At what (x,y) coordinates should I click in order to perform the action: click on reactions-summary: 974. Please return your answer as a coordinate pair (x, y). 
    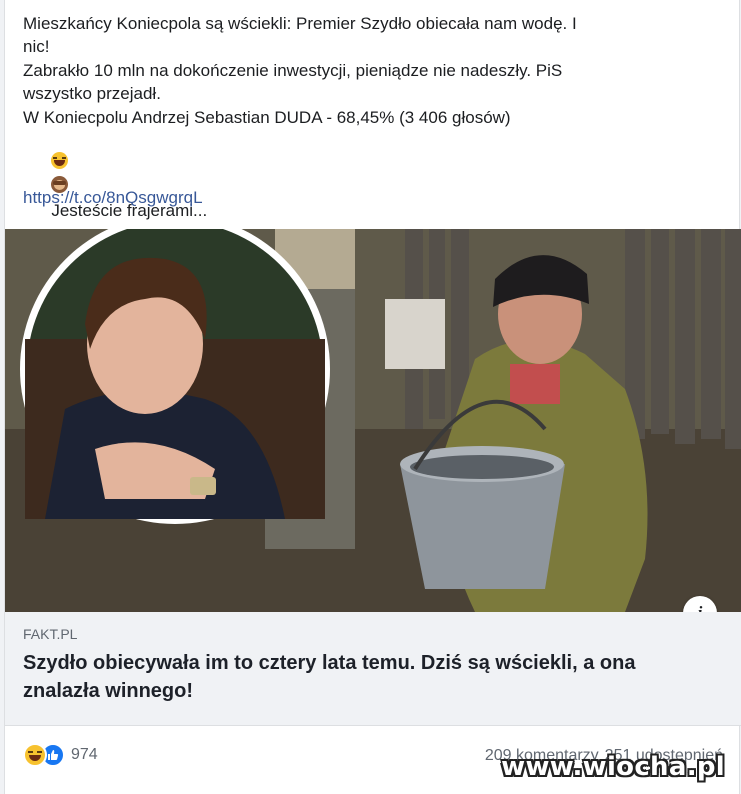
    Looking at the image, I should click on (60, 755).